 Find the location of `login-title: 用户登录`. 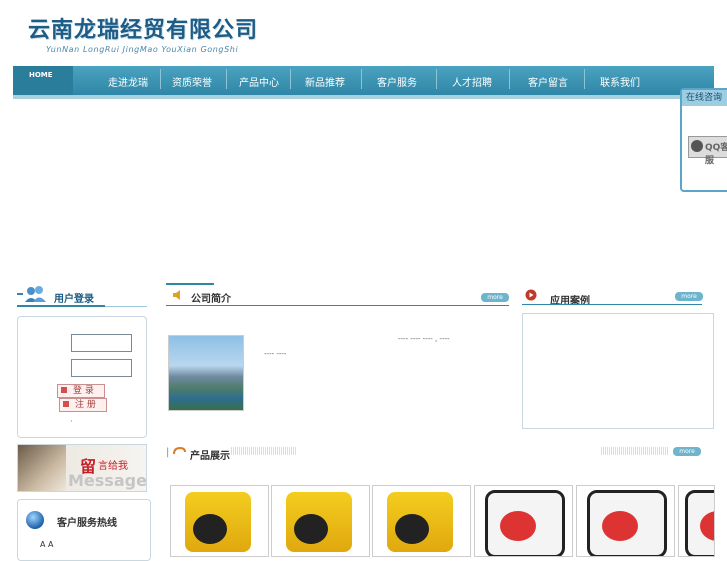

login-title: 用户登录 is located at coordinates (74, 299).